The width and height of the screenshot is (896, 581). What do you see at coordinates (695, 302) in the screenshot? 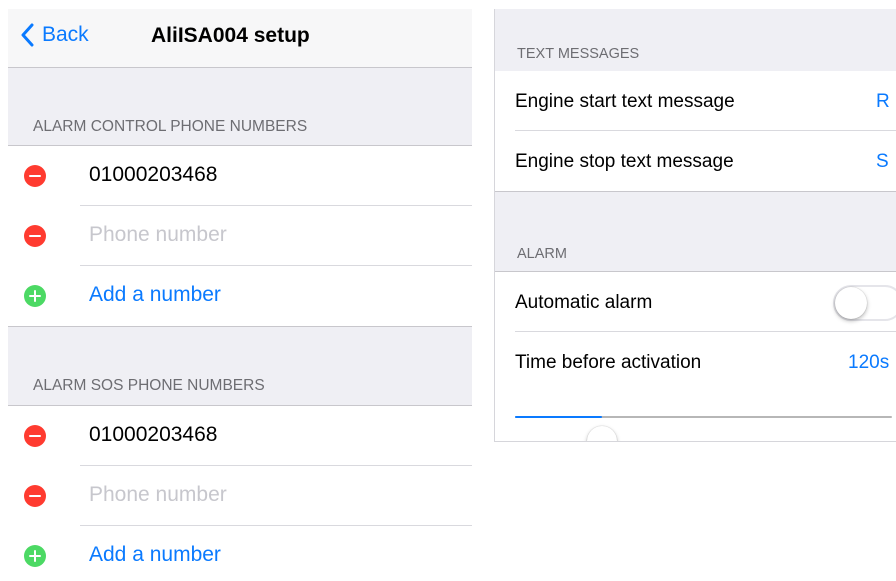
I see `automatic-alarm-row: Automatic alarm` at bounding box center [695, 302].